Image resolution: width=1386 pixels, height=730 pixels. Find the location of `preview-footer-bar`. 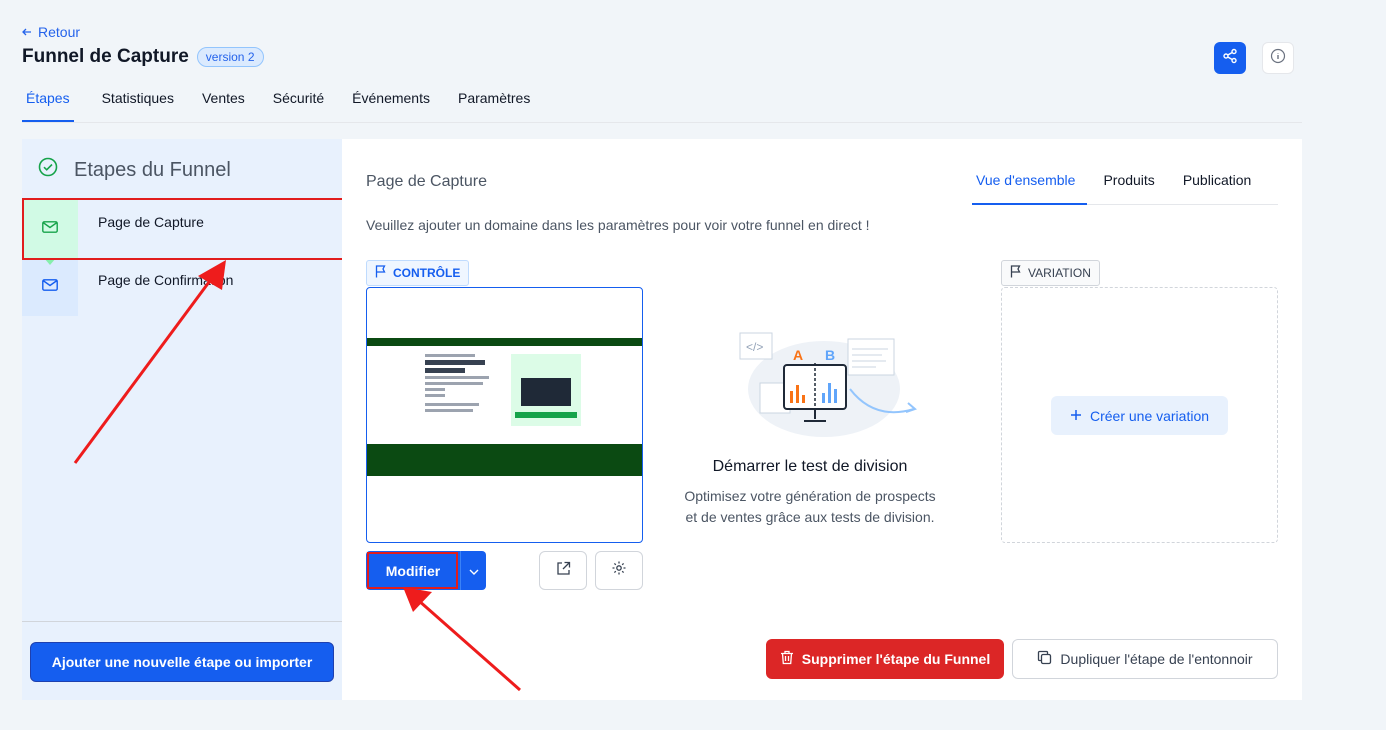

preview-footer-bar is located at coordinates (504, 460).